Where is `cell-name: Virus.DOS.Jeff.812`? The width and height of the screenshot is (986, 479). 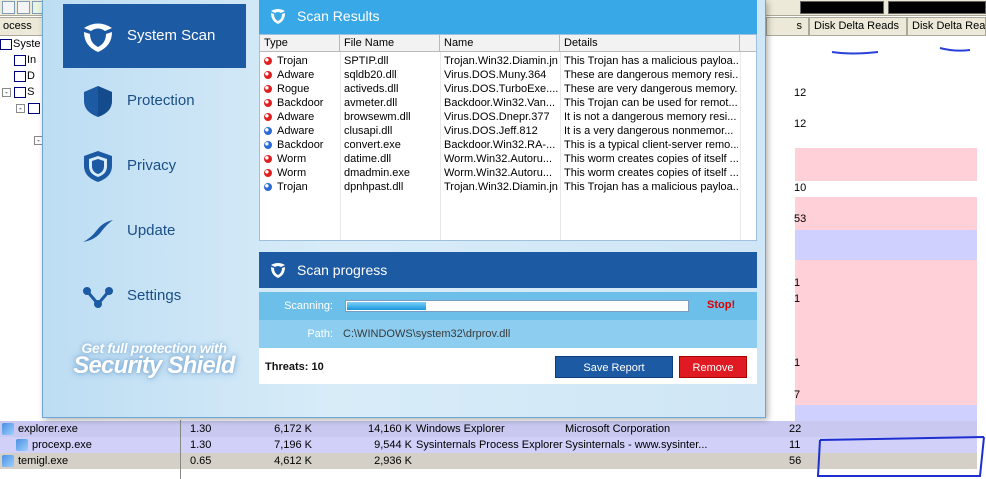
cell-name: Virus.DOS.Jeff.812 is located at coordinates (491, 131).